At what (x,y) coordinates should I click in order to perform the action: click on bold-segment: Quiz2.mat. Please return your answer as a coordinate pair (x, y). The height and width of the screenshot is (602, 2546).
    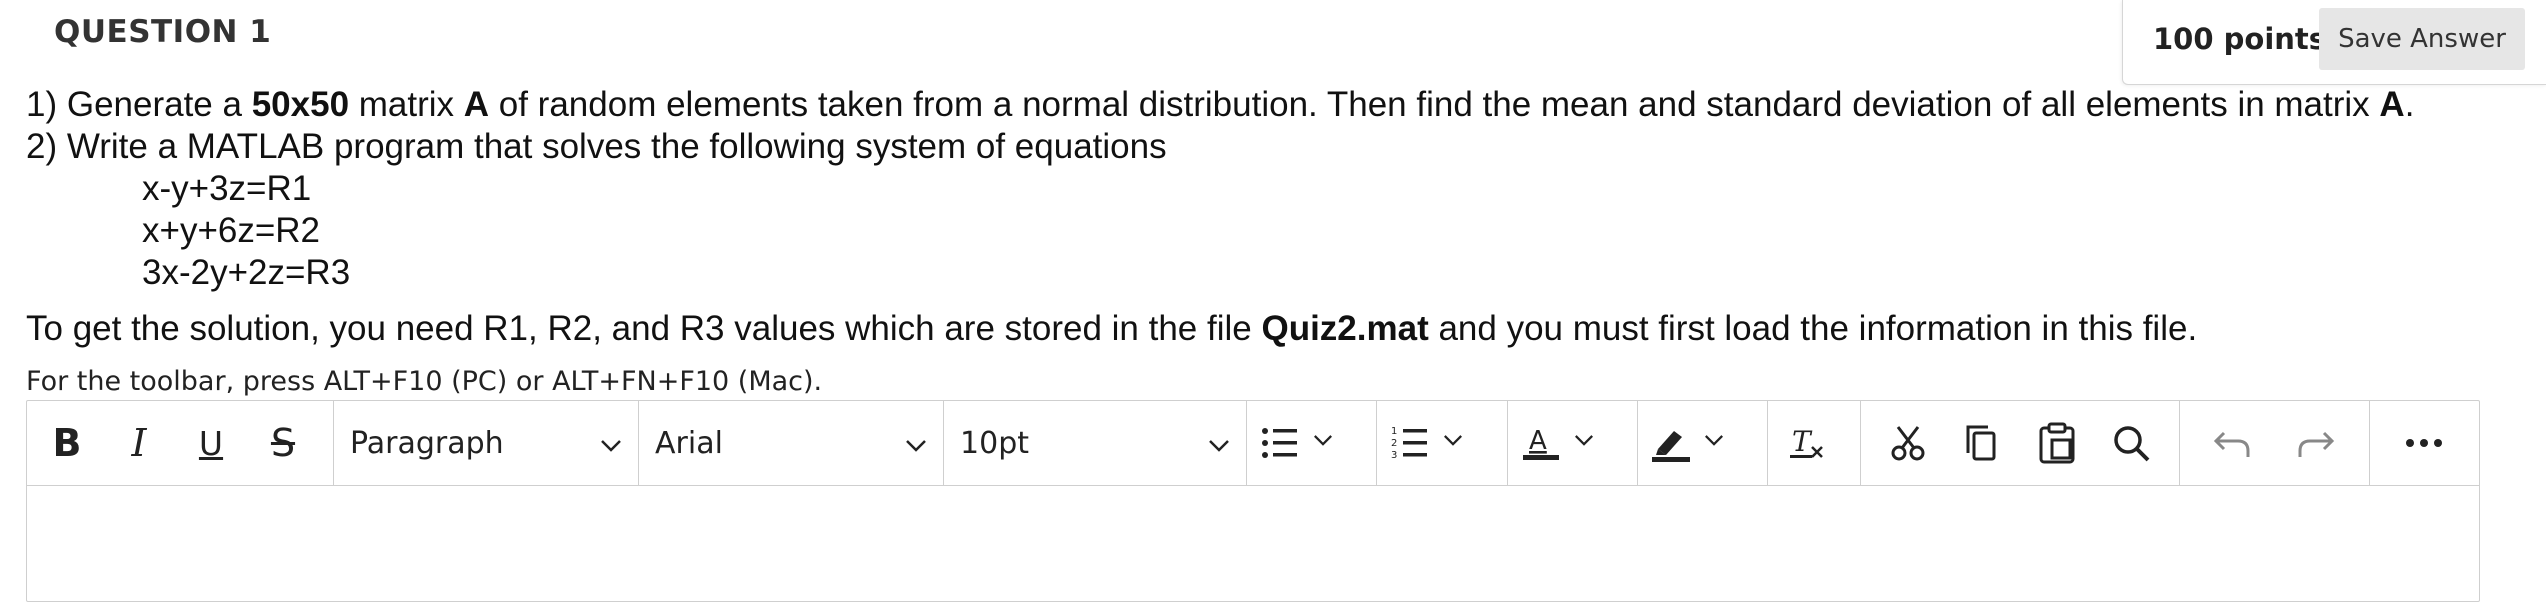
    Looking at the image, I should click on (1345, 328).